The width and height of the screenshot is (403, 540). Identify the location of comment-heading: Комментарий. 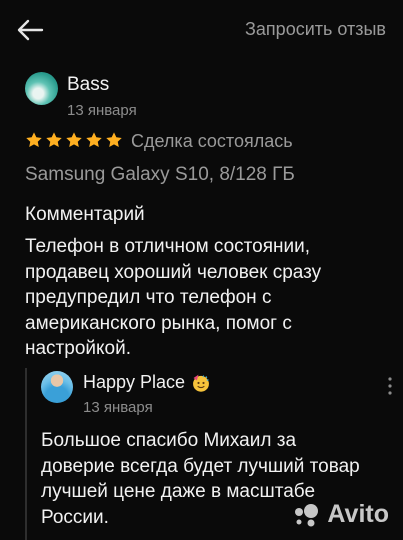
(85, 214).